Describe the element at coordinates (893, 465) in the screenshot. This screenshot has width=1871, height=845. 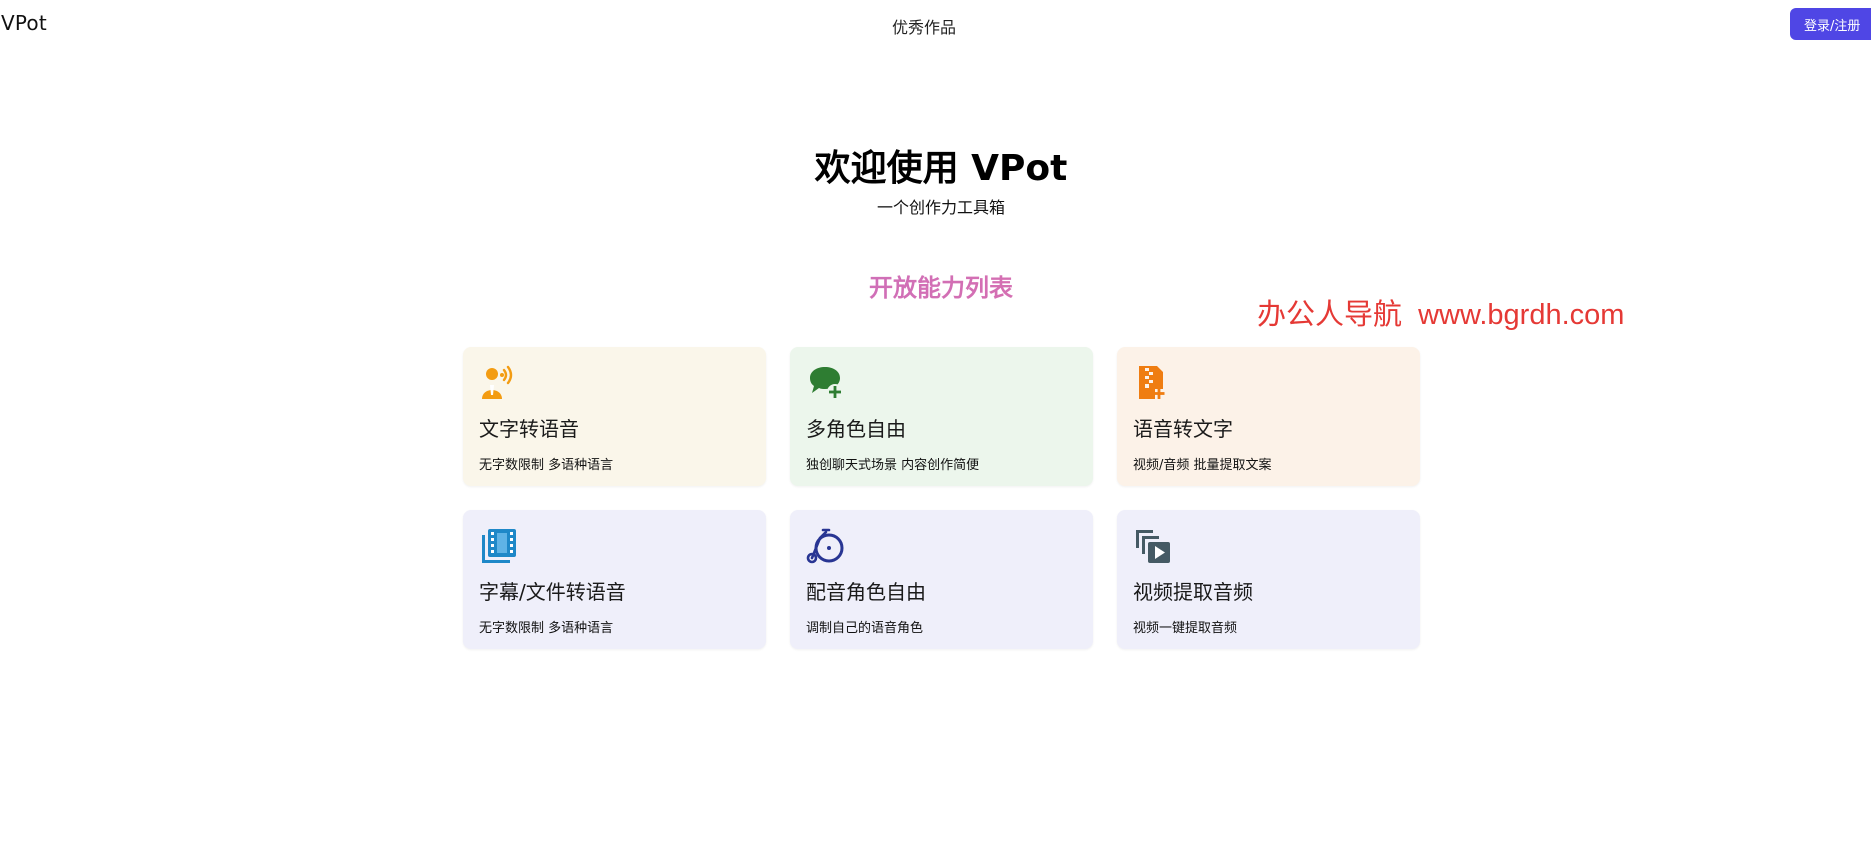
I see `card-description: 独创聊天式场景 内容创作简便` at that location.